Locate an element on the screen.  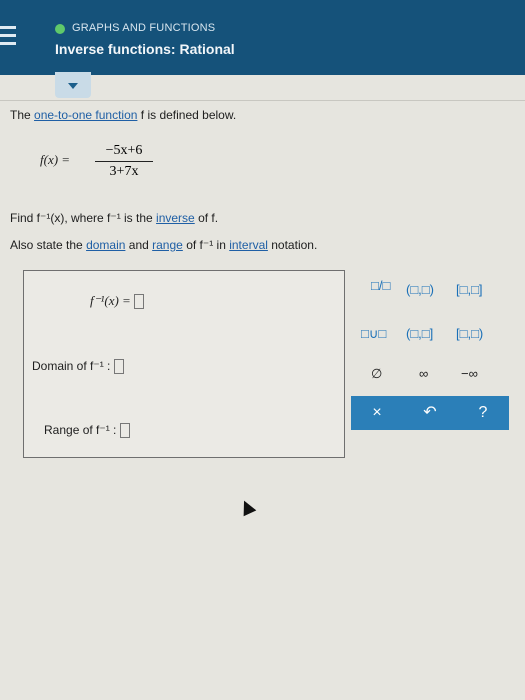
domain-link: domain is located at coordinates (105, 245).